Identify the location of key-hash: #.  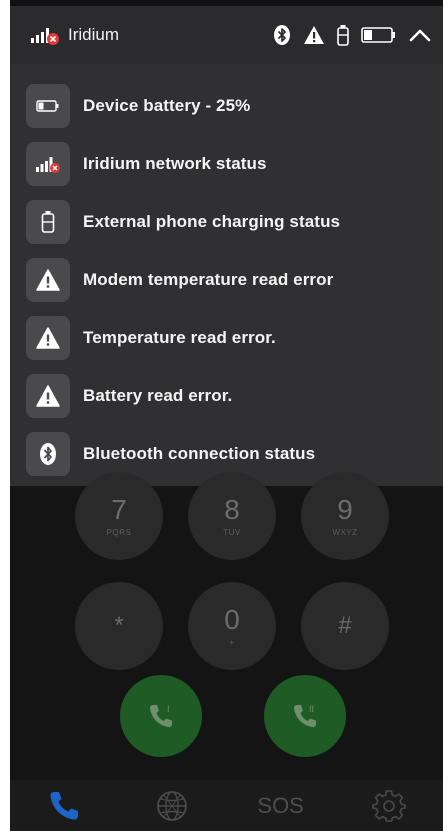
(345, 626).